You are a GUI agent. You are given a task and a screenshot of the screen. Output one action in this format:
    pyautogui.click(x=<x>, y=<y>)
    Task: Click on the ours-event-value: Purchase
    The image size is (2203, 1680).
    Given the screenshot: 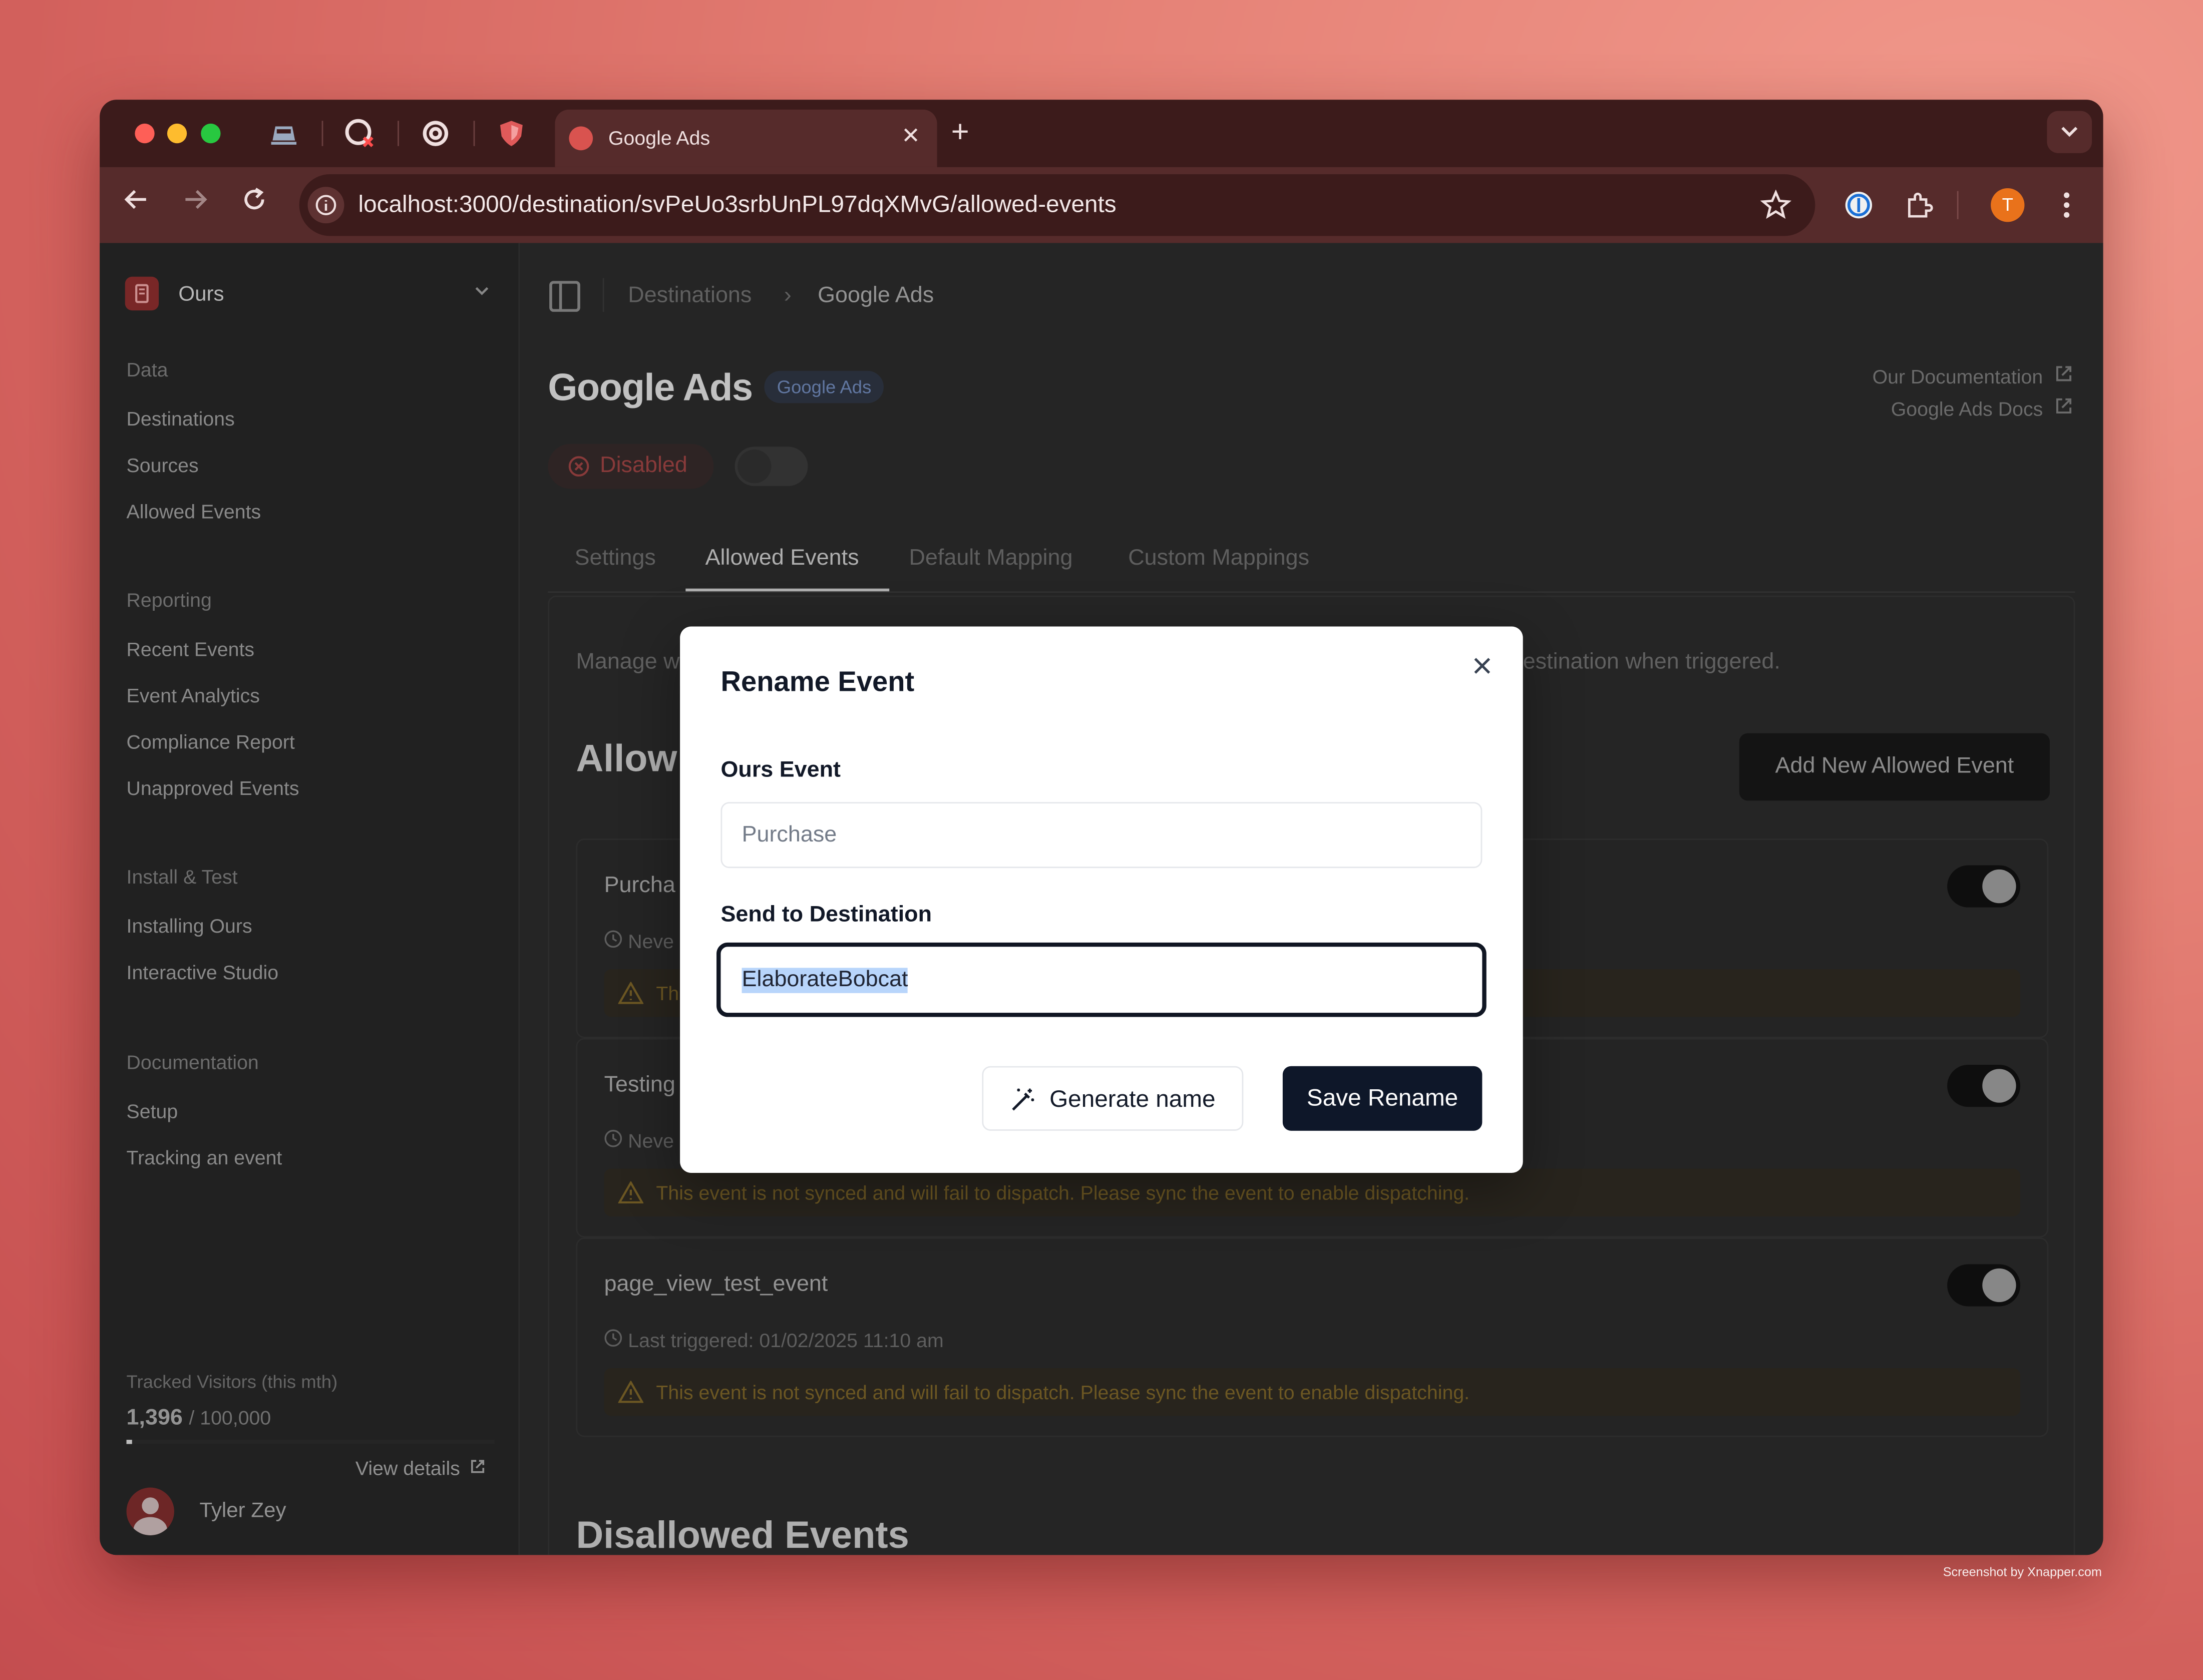 What is the action you would take?
    pyautogui.click(x=790, y=836)
    